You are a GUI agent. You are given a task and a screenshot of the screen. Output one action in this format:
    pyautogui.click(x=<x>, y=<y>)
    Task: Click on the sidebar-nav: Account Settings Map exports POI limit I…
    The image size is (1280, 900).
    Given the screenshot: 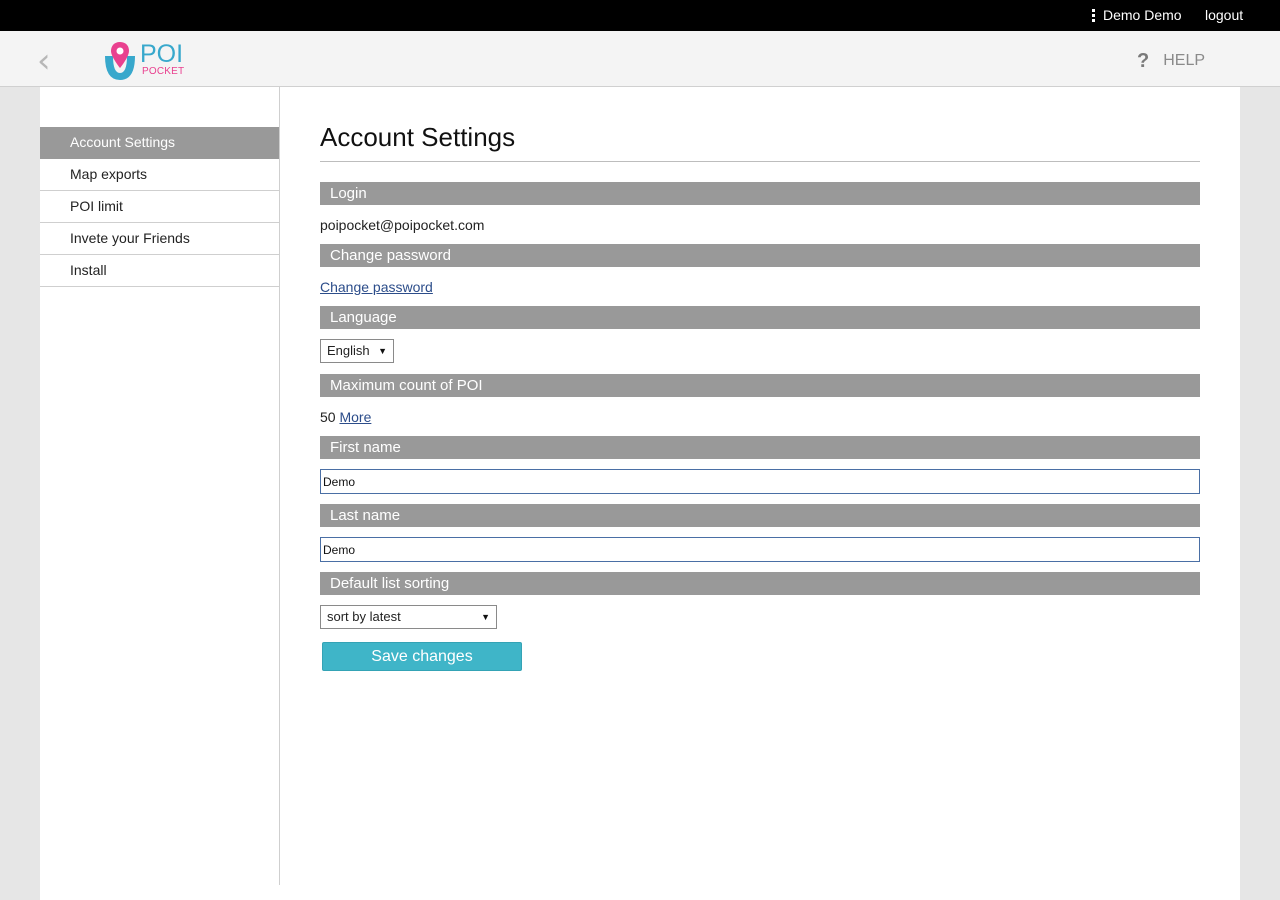 What is the action you would take?
    pyautogui.click(x=159, y=207)
    